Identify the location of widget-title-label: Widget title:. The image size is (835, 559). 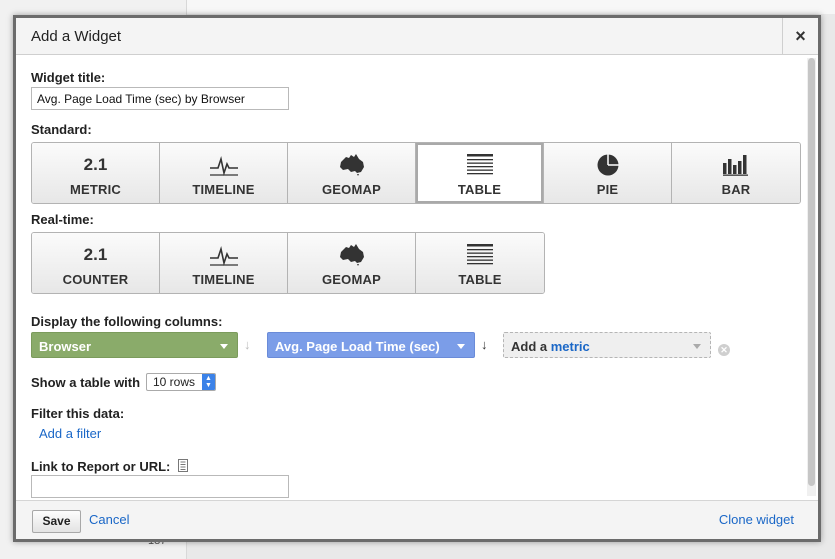
(68, 77).